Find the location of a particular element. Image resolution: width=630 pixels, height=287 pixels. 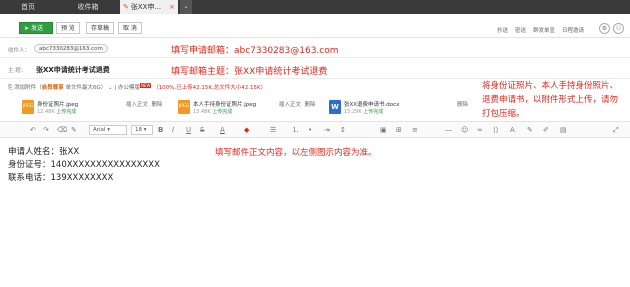

body-line: 联系电话：139XXXXXXXX is located at coordinates (61, 178).